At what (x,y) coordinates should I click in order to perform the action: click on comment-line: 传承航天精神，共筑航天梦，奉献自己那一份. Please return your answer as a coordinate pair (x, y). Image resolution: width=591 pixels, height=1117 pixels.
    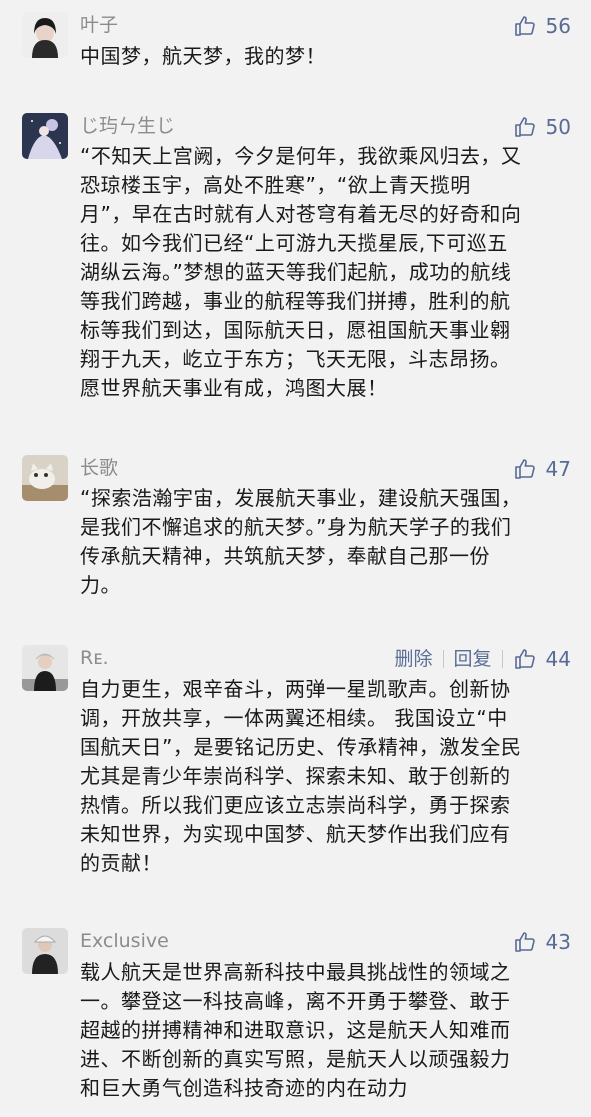
    Looking at the image, I should click on (285, 556).